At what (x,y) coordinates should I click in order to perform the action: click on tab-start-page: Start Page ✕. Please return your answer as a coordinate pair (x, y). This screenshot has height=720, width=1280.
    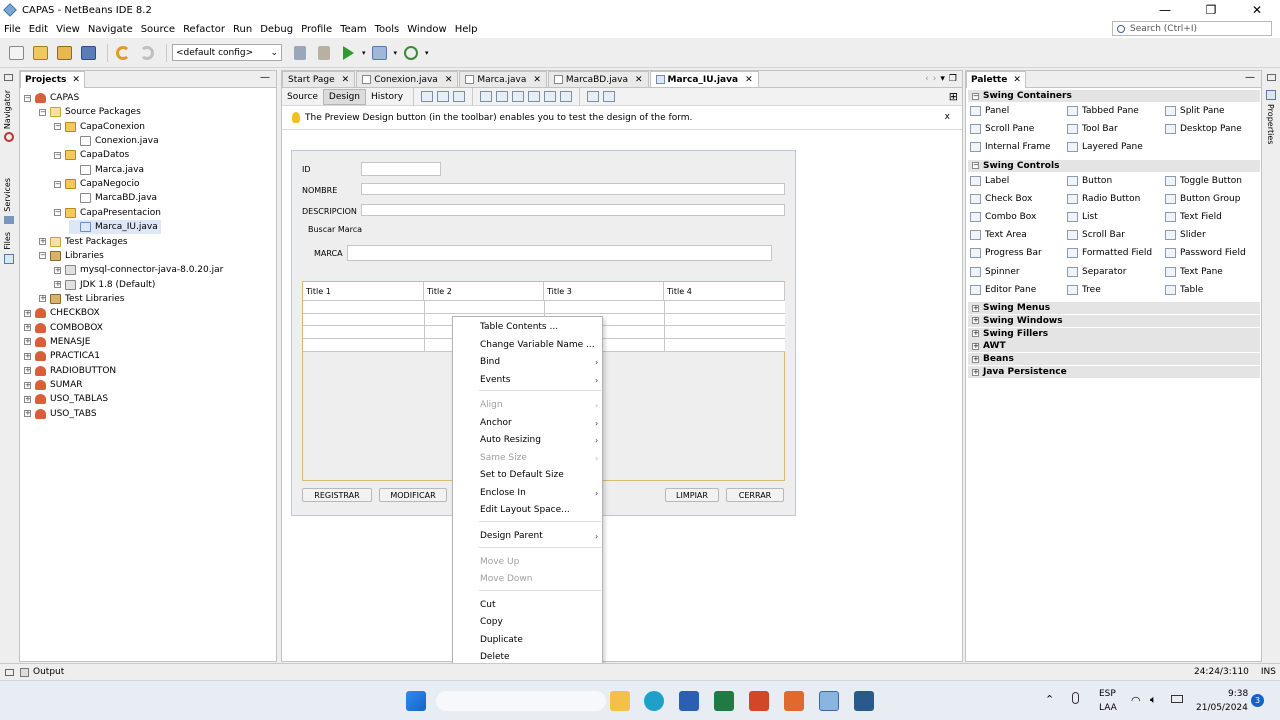
    Looking at the image, I should click on (319, 79).